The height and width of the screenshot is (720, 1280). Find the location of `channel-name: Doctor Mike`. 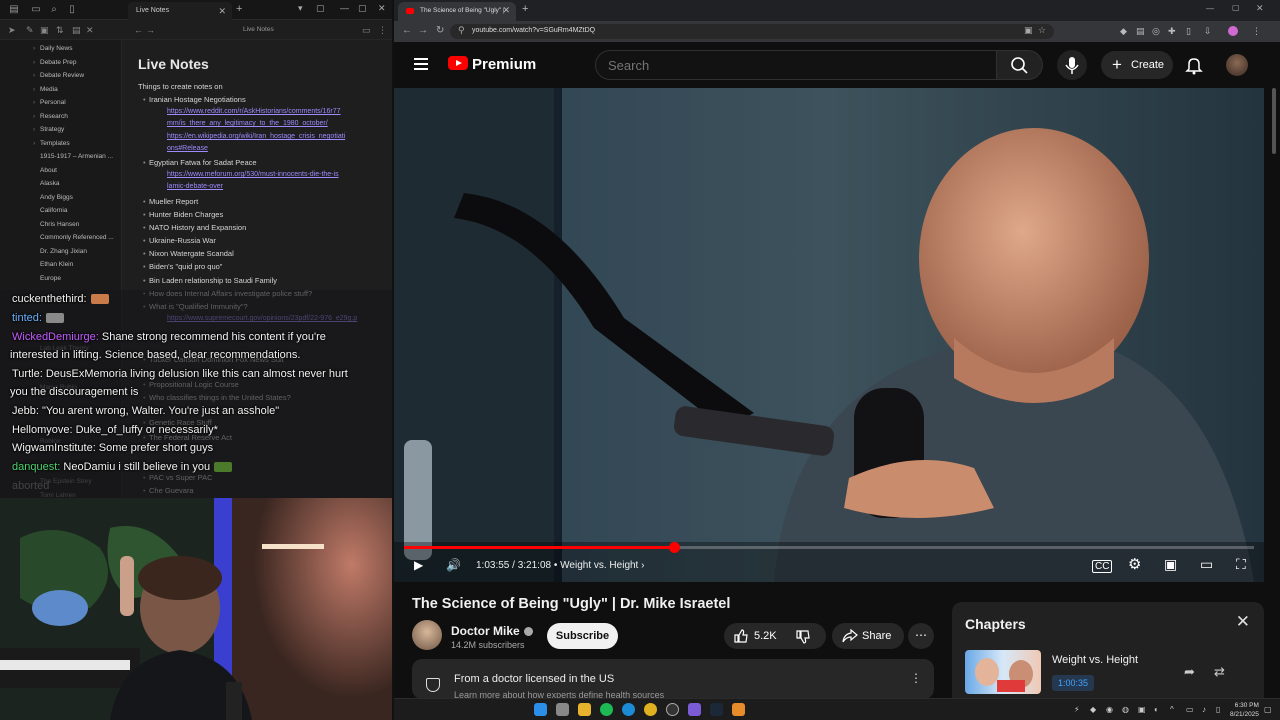

channel-name: Doctor Mike is located at coordinates (485, 631).